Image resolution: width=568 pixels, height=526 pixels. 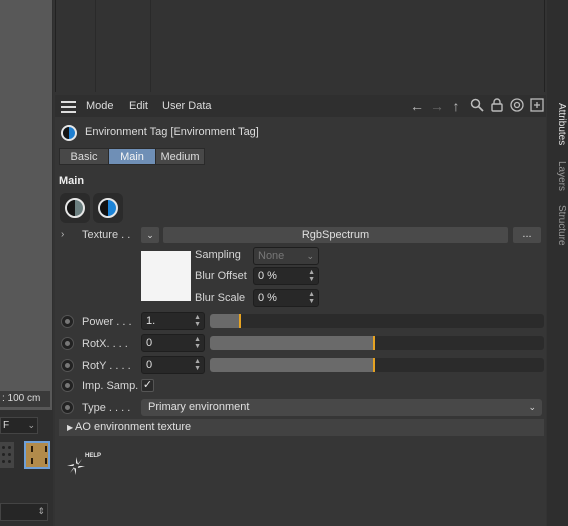 What do you see at coordinates (377, 365) in the screenshot?
I see `roty-slider` at bounding box center [377, 365].